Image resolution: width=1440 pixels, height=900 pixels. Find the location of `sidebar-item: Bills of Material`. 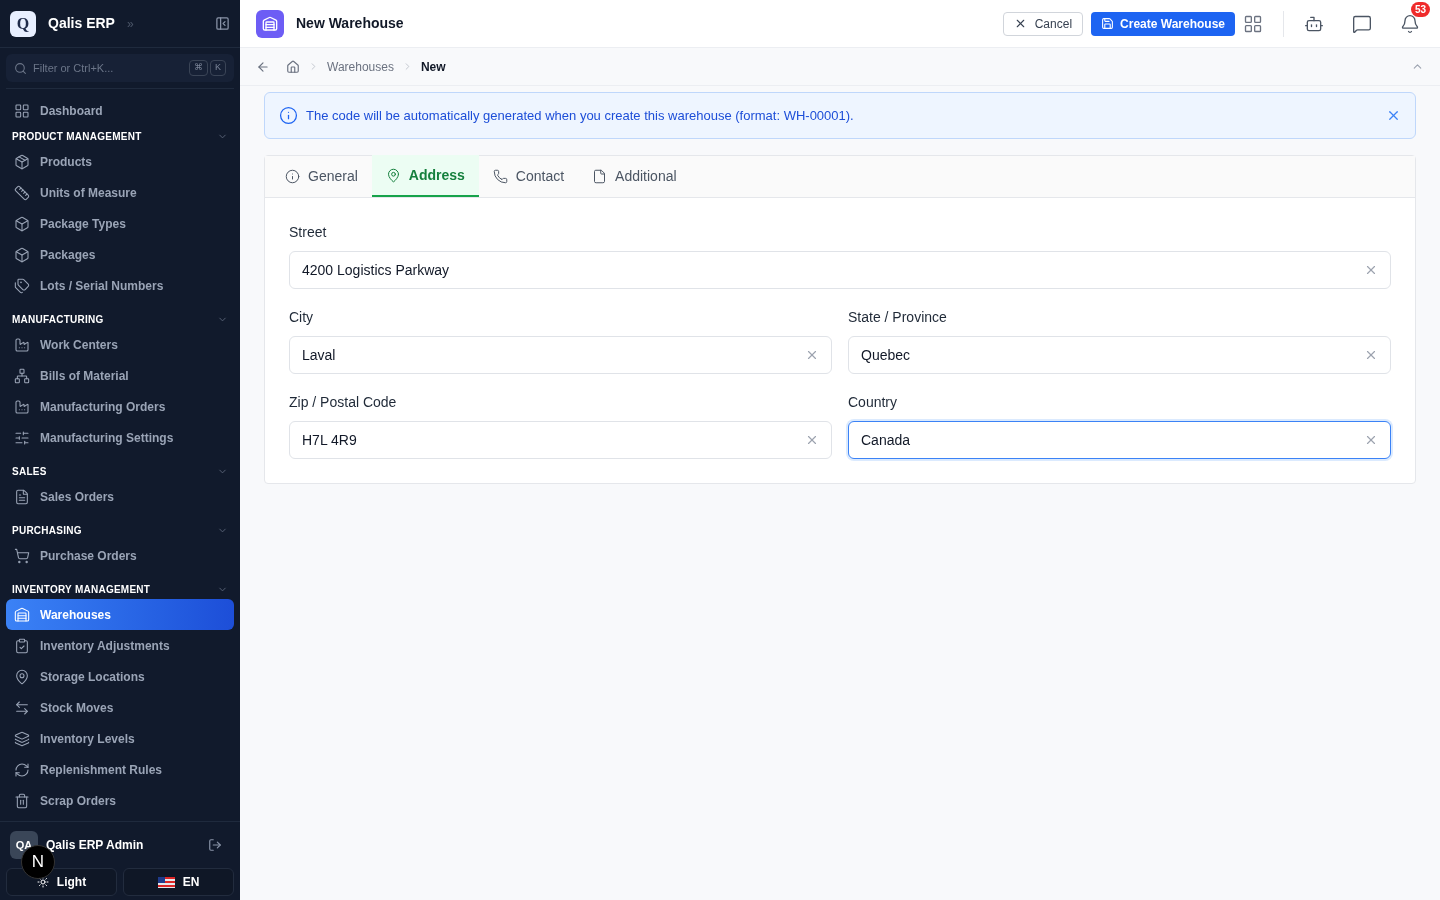

sidebar-item: Bills of Material is located at coordinates (120, 375).